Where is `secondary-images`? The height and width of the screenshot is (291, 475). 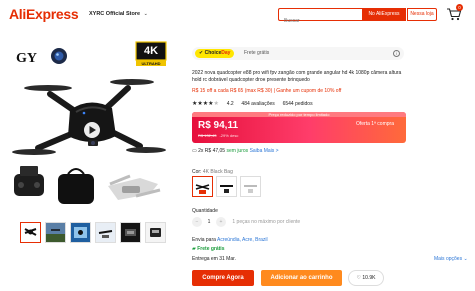 secondary-images is located at coordinates (89, 188).